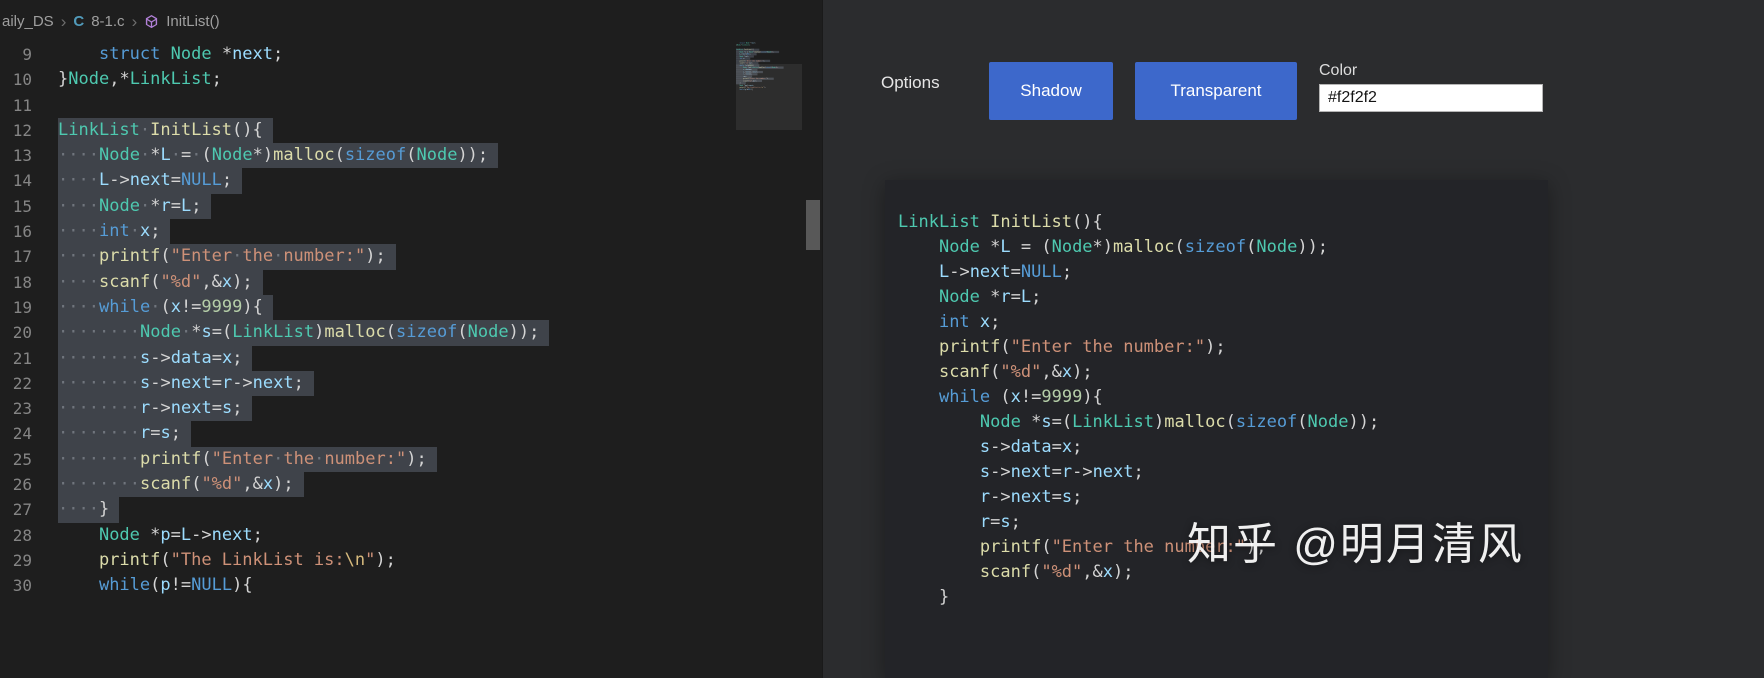 The width and height of the screenshot is (1764, 678). I want to click on code-line: 17····printf("Enter·the·number:");, so click(411, 257).